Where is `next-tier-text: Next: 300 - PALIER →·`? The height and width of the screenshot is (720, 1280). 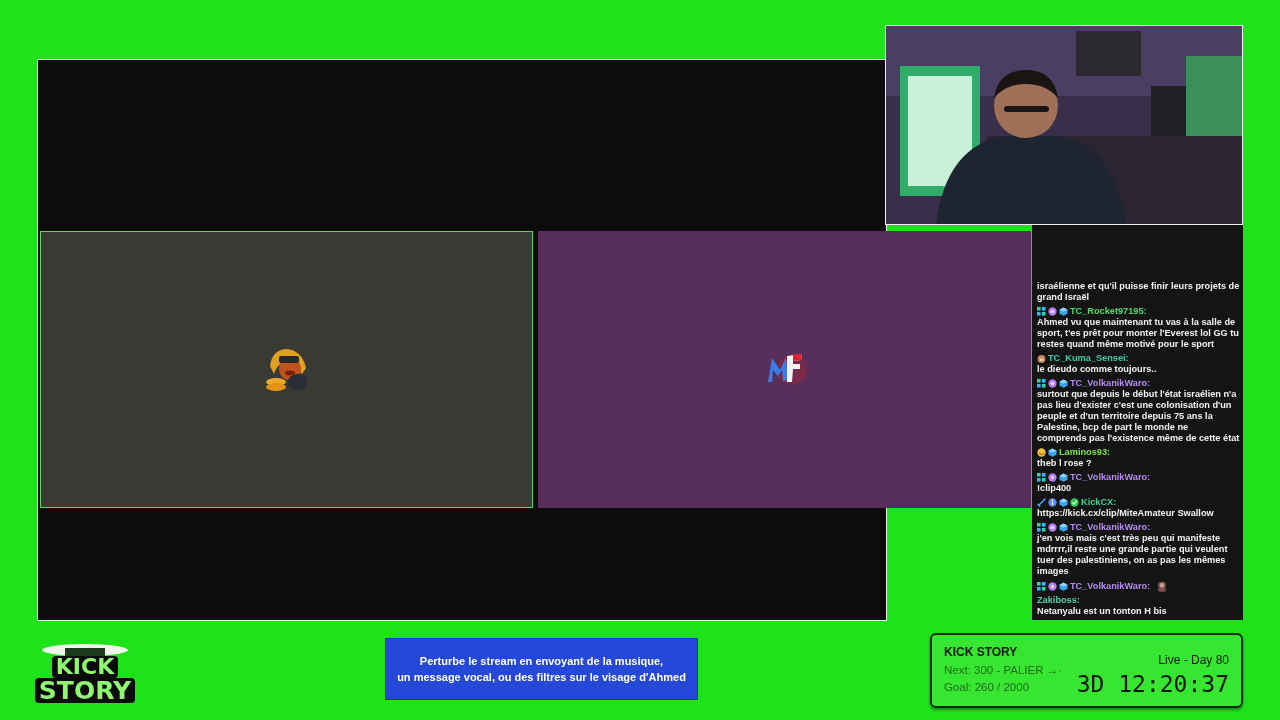 next-tier-text: Next: 300 - PALIER →· is located at coordinates (1003, 670).